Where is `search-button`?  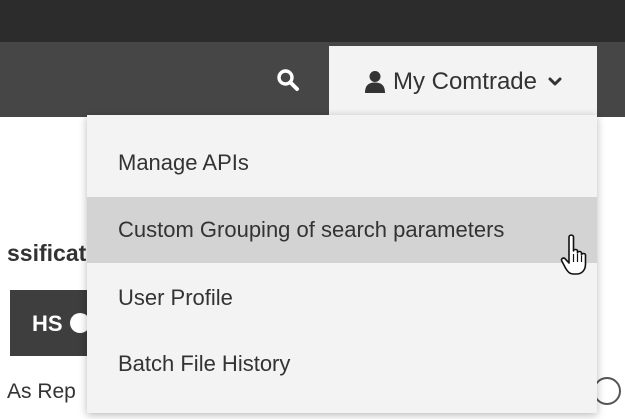 search-button is located at coordinates (288, 80).